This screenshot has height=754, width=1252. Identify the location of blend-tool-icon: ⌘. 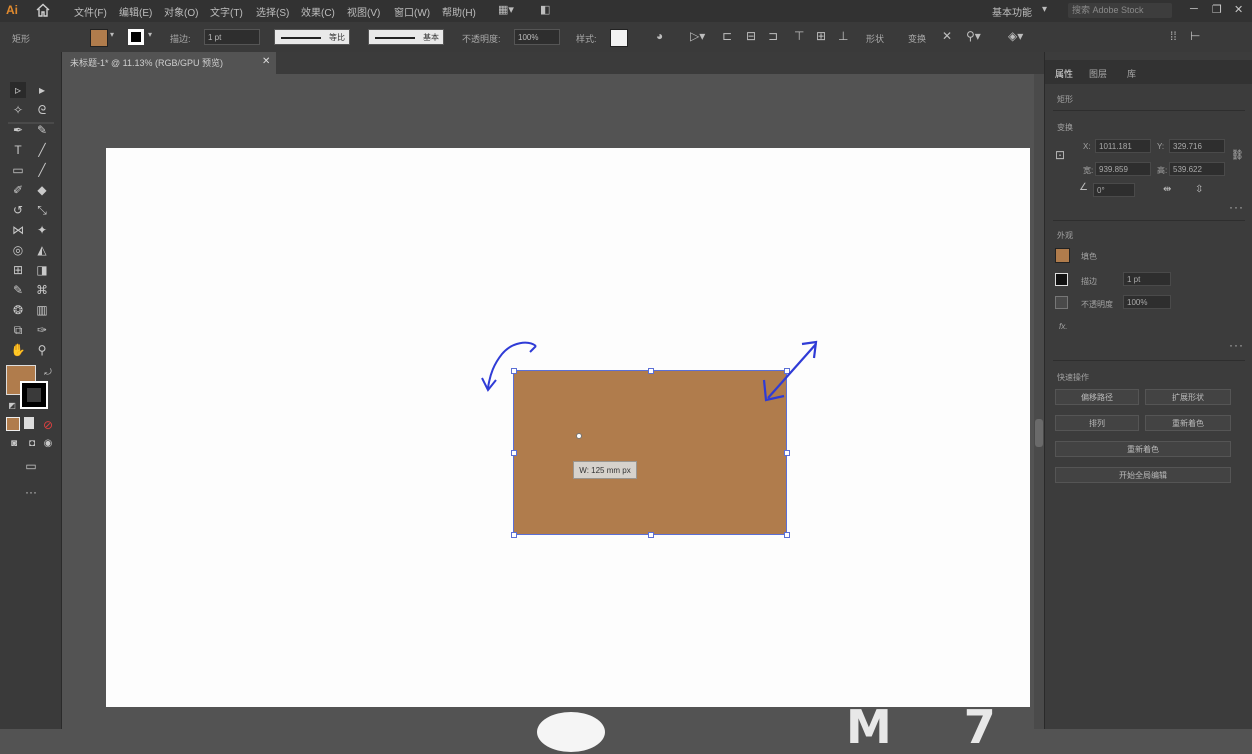
(42, 290).